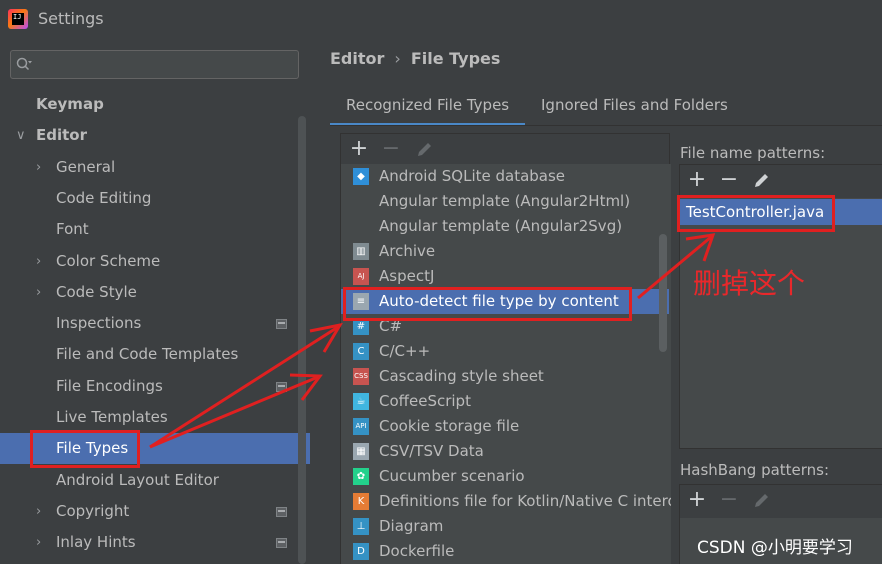 This screenshot has height=564, width=882. I want to click on patterns-toolbar: + −, so click(781, 181).